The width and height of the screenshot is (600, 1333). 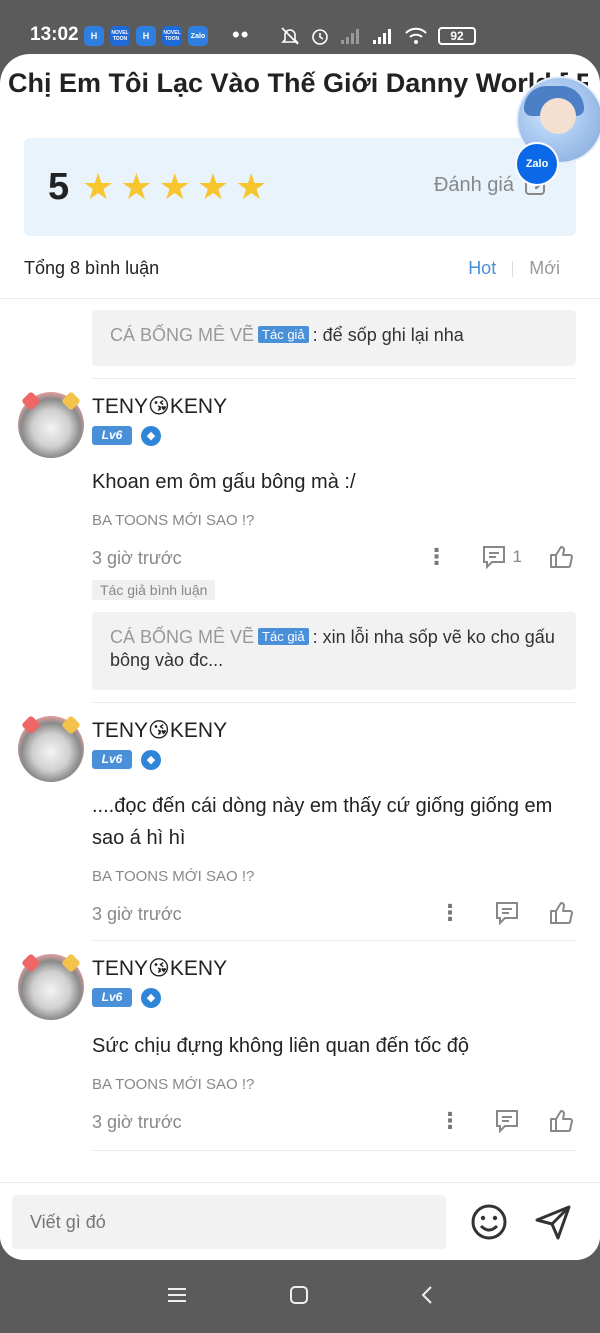 I want to click on comment-actions: ⋮ 1, so click(x=499, y=557).